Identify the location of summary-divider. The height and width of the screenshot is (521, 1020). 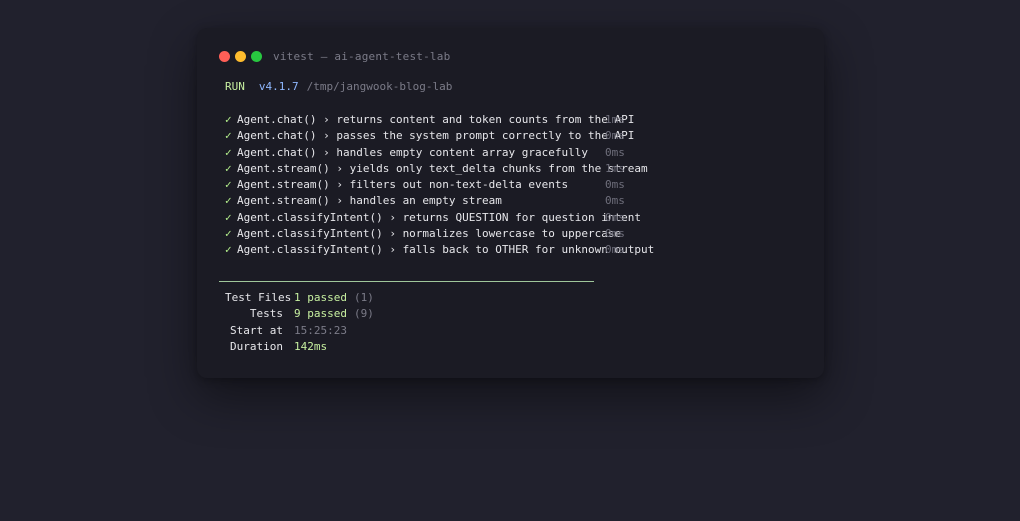
(406, 281).